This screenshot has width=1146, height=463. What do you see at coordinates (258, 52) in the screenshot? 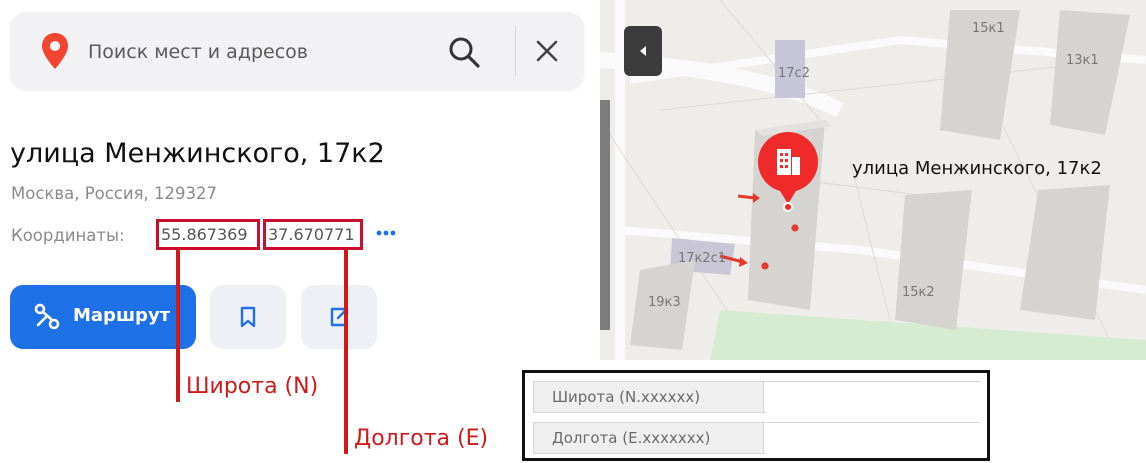
I see `search-input` at bounding box center [258, 52].